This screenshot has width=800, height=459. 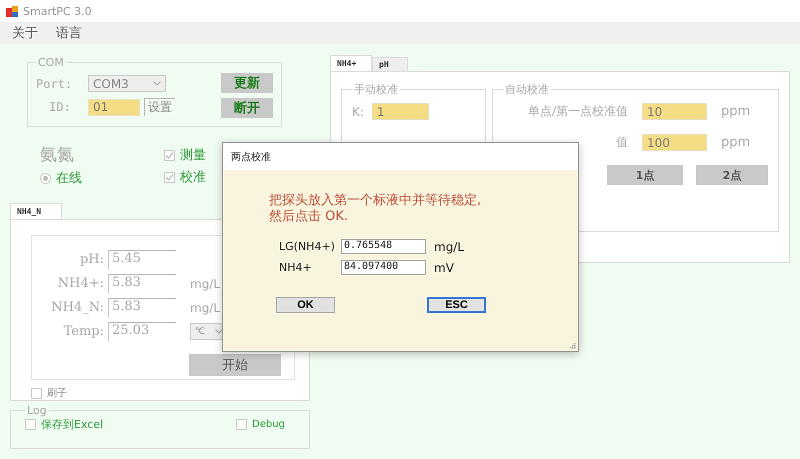 I want to click on window-title: SmartPC 3.0, so click(x=57, y=11).